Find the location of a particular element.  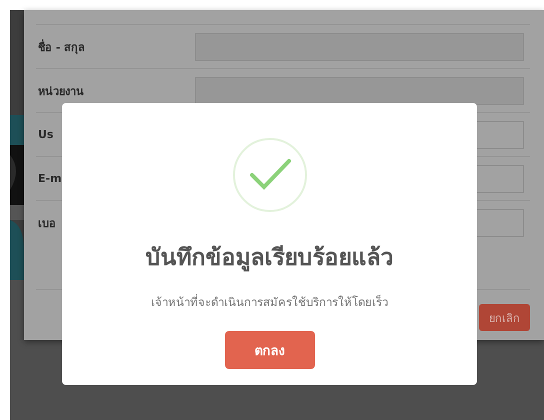

field-label: เบอ is located at coordinates (47, 224).